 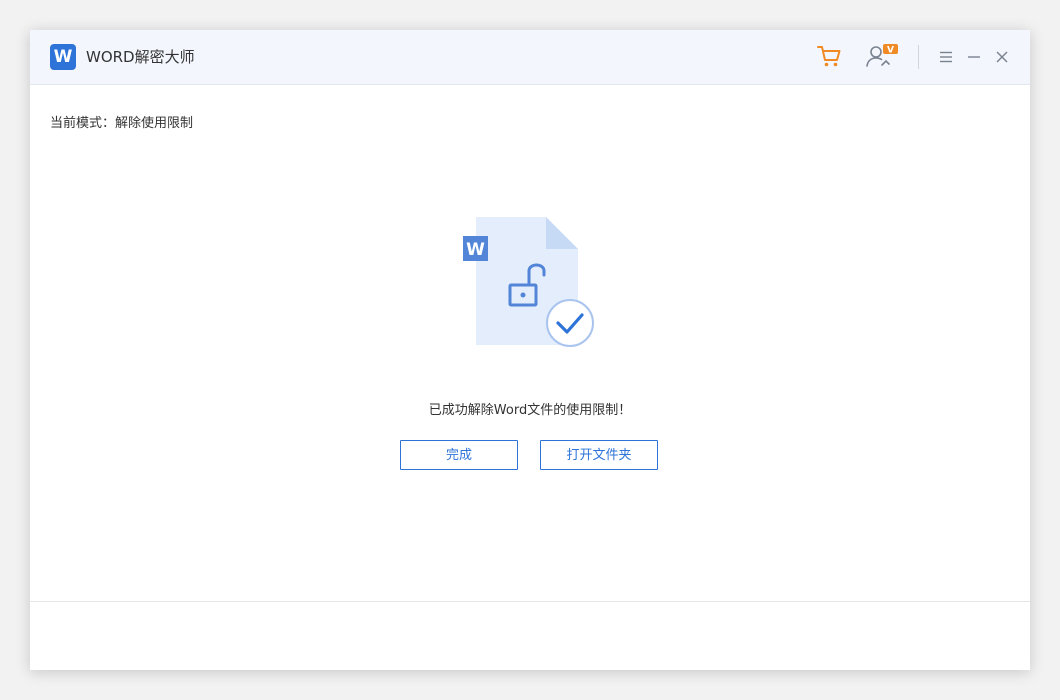 I want to click on app-logo-icon: W, so click(x=63, y=57).